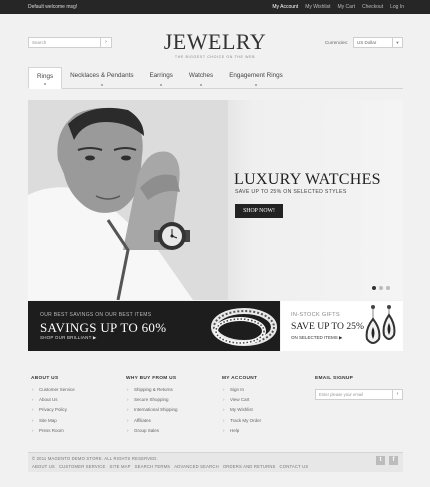  Describe the element at coordinates (171, 410) in the screenshot. I see `footer-link: International Shipping` at that location.